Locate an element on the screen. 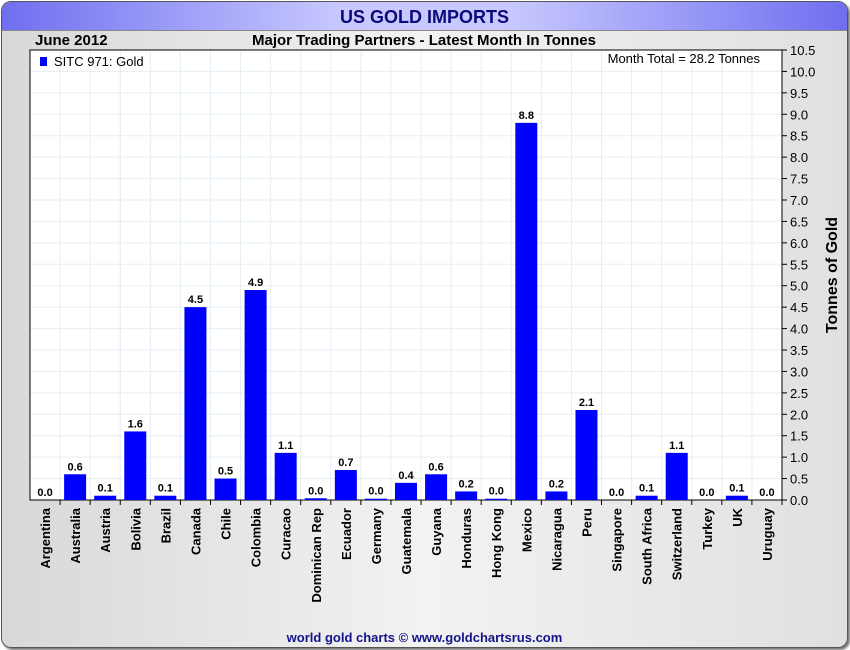 The width and height of the screenshot is (850, 650). x-tick-label: Turkey is located at coordinates (707, 528).